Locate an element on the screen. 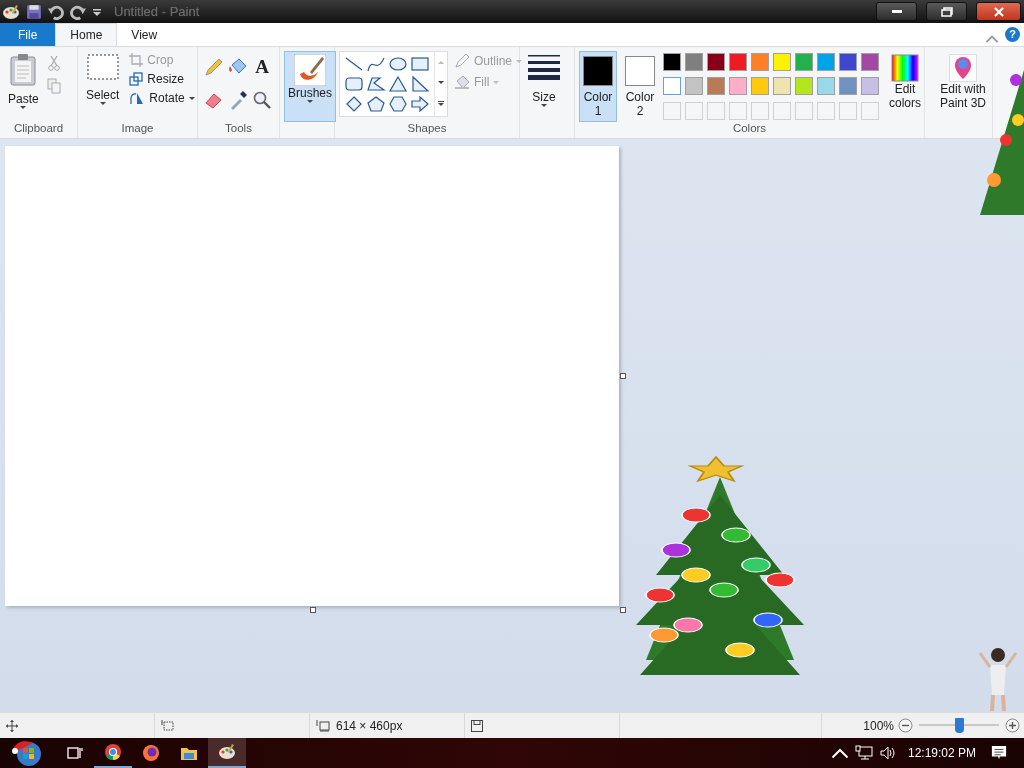  resize-icon is located at coordinates (136, 79).